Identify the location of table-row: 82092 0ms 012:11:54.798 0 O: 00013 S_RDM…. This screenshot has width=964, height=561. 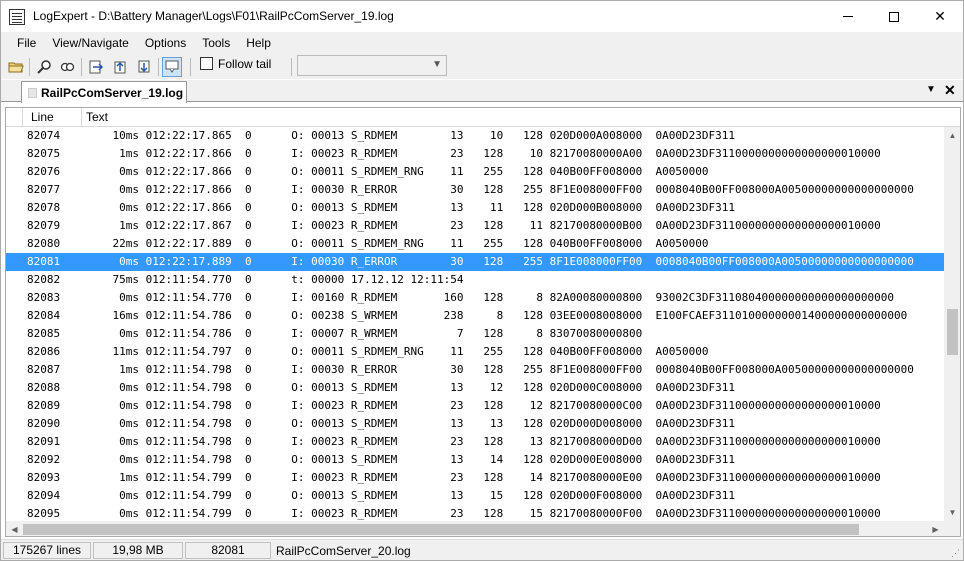
(475, 460).